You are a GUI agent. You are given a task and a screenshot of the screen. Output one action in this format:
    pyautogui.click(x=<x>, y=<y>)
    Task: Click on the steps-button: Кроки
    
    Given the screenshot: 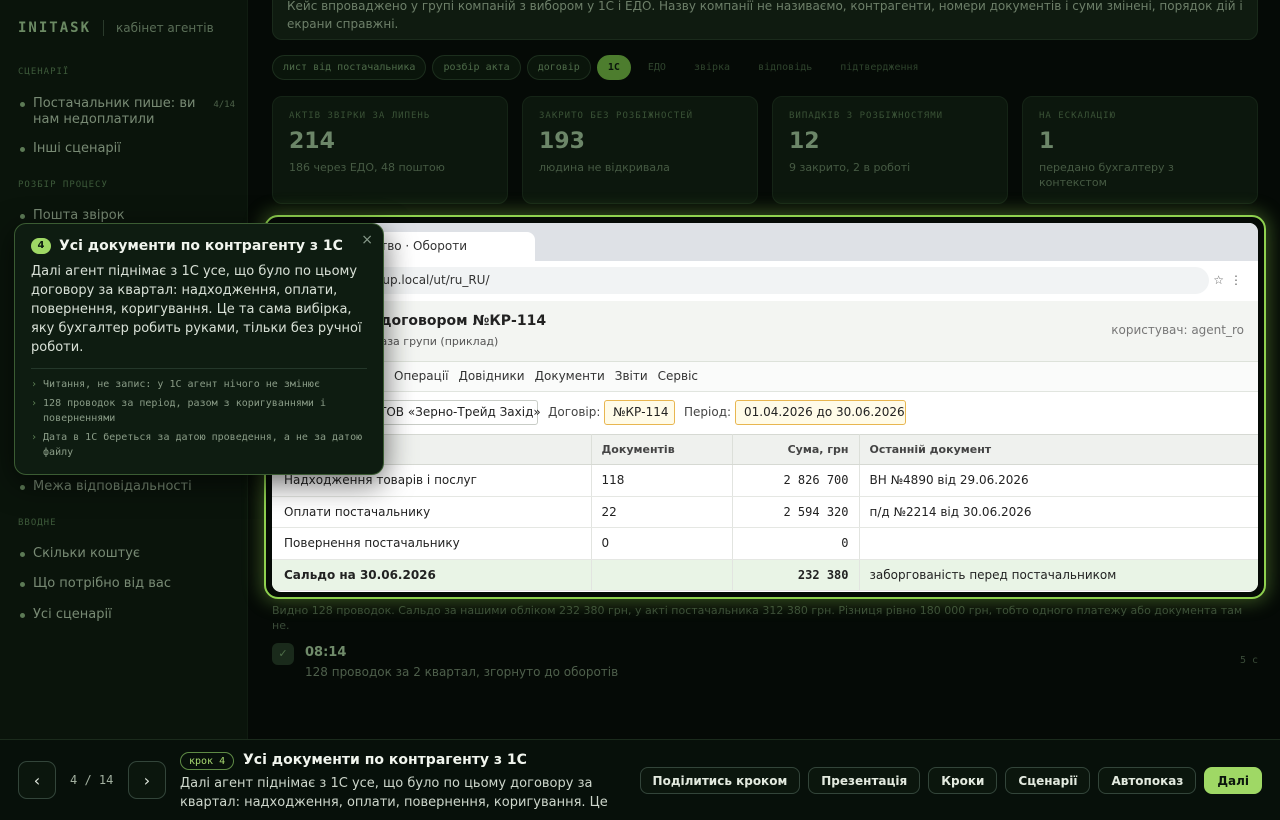 What is the action you would take?
    pyautogui.click(x=963, y=780)
    